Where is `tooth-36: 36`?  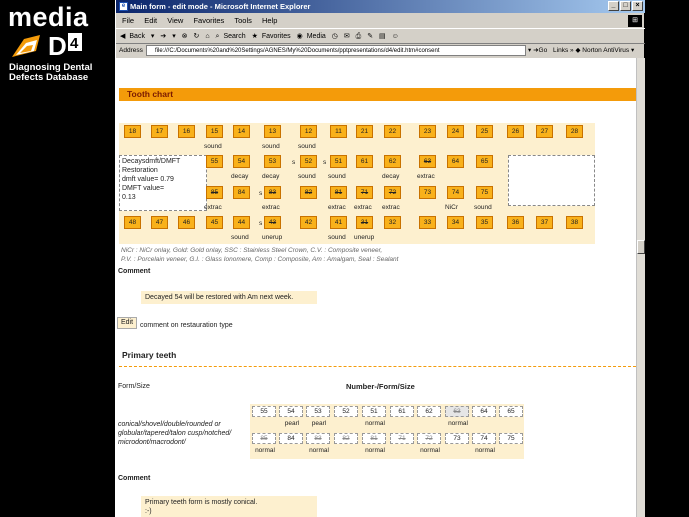 tooth-36: 36 is located at coordinates (515, 222).